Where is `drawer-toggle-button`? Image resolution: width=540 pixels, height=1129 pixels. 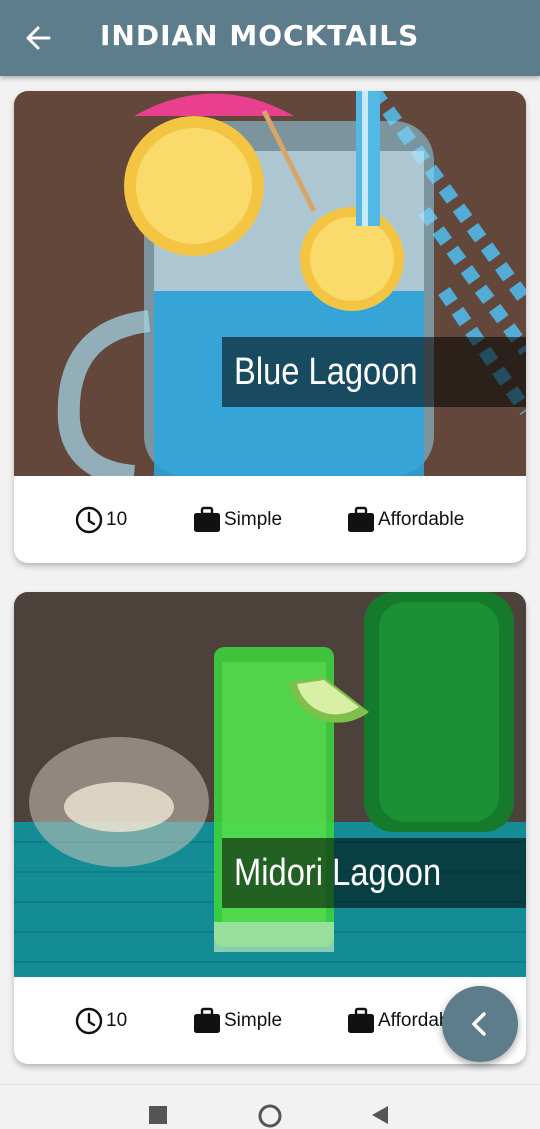 drawer-toggle-button is located at coordinates (480, 1024).